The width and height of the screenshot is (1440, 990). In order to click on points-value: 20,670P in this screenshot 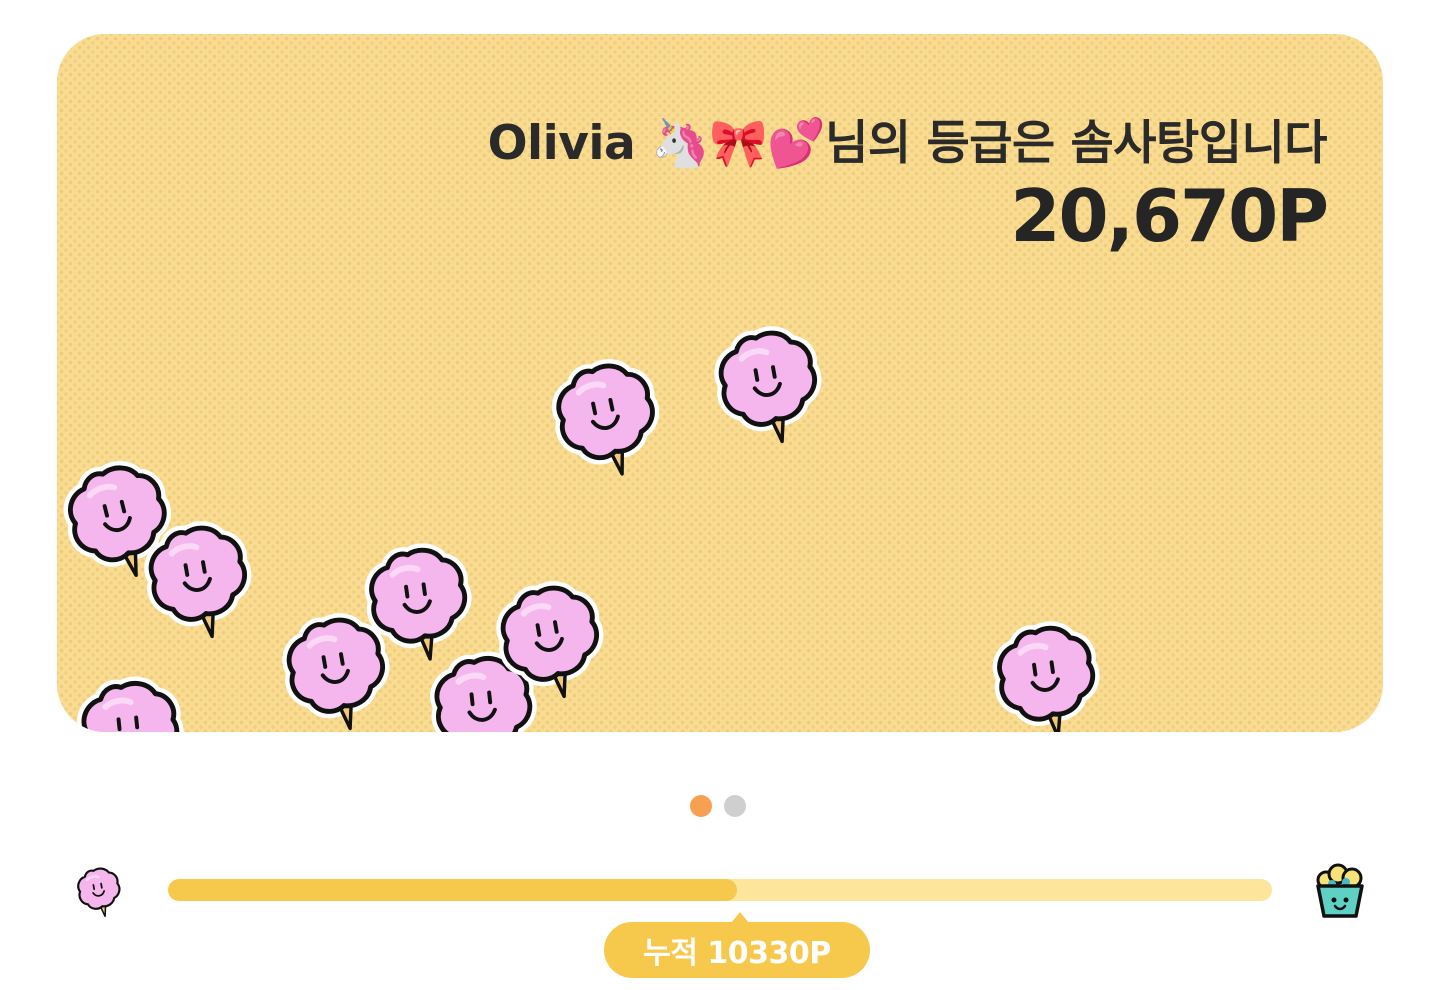, I will do `click(1169, 216)`.